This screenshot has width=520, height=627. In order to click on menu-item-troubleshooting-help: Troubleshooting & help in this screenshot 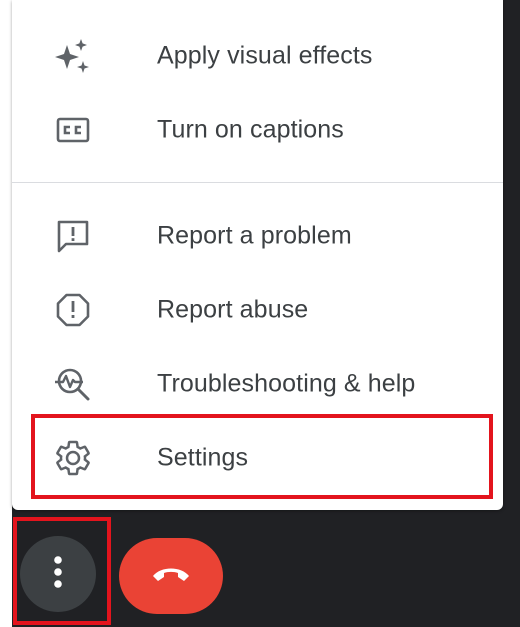, I will do `click(257, 384)`.